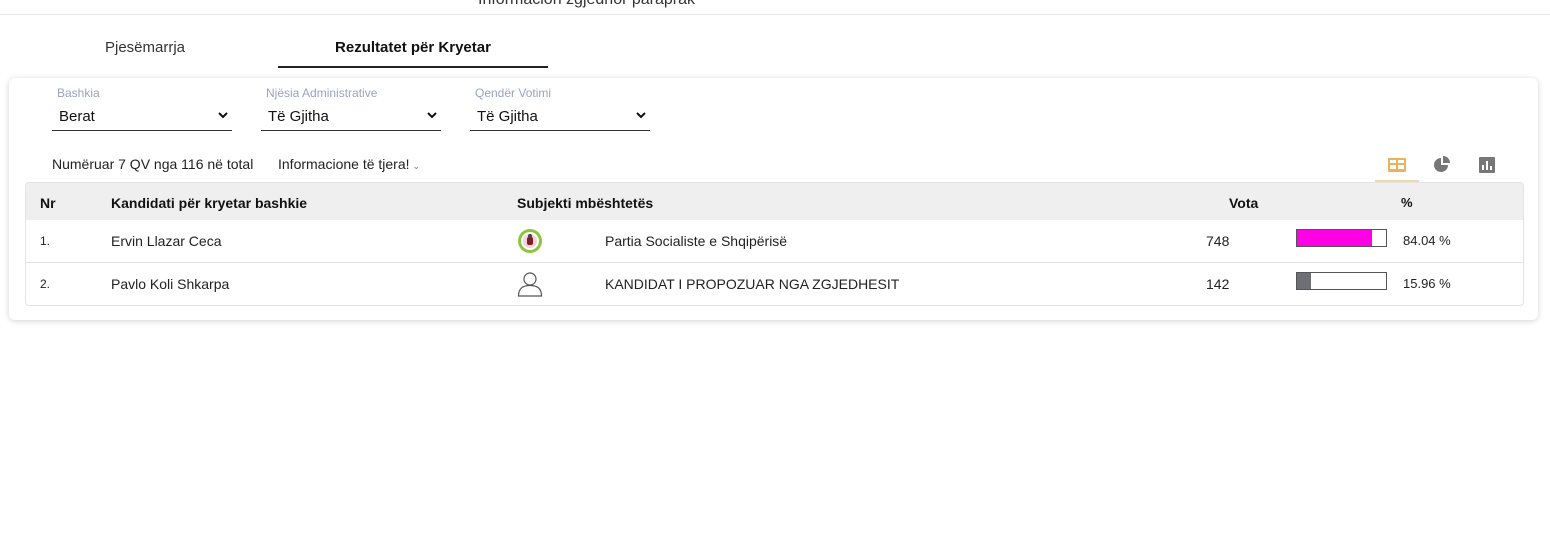 The width and height of the screenshot is (1550, 560). Describe the element at coordinates (48, 203) in the screenshot. I see `header-nr: Nr` at that location.